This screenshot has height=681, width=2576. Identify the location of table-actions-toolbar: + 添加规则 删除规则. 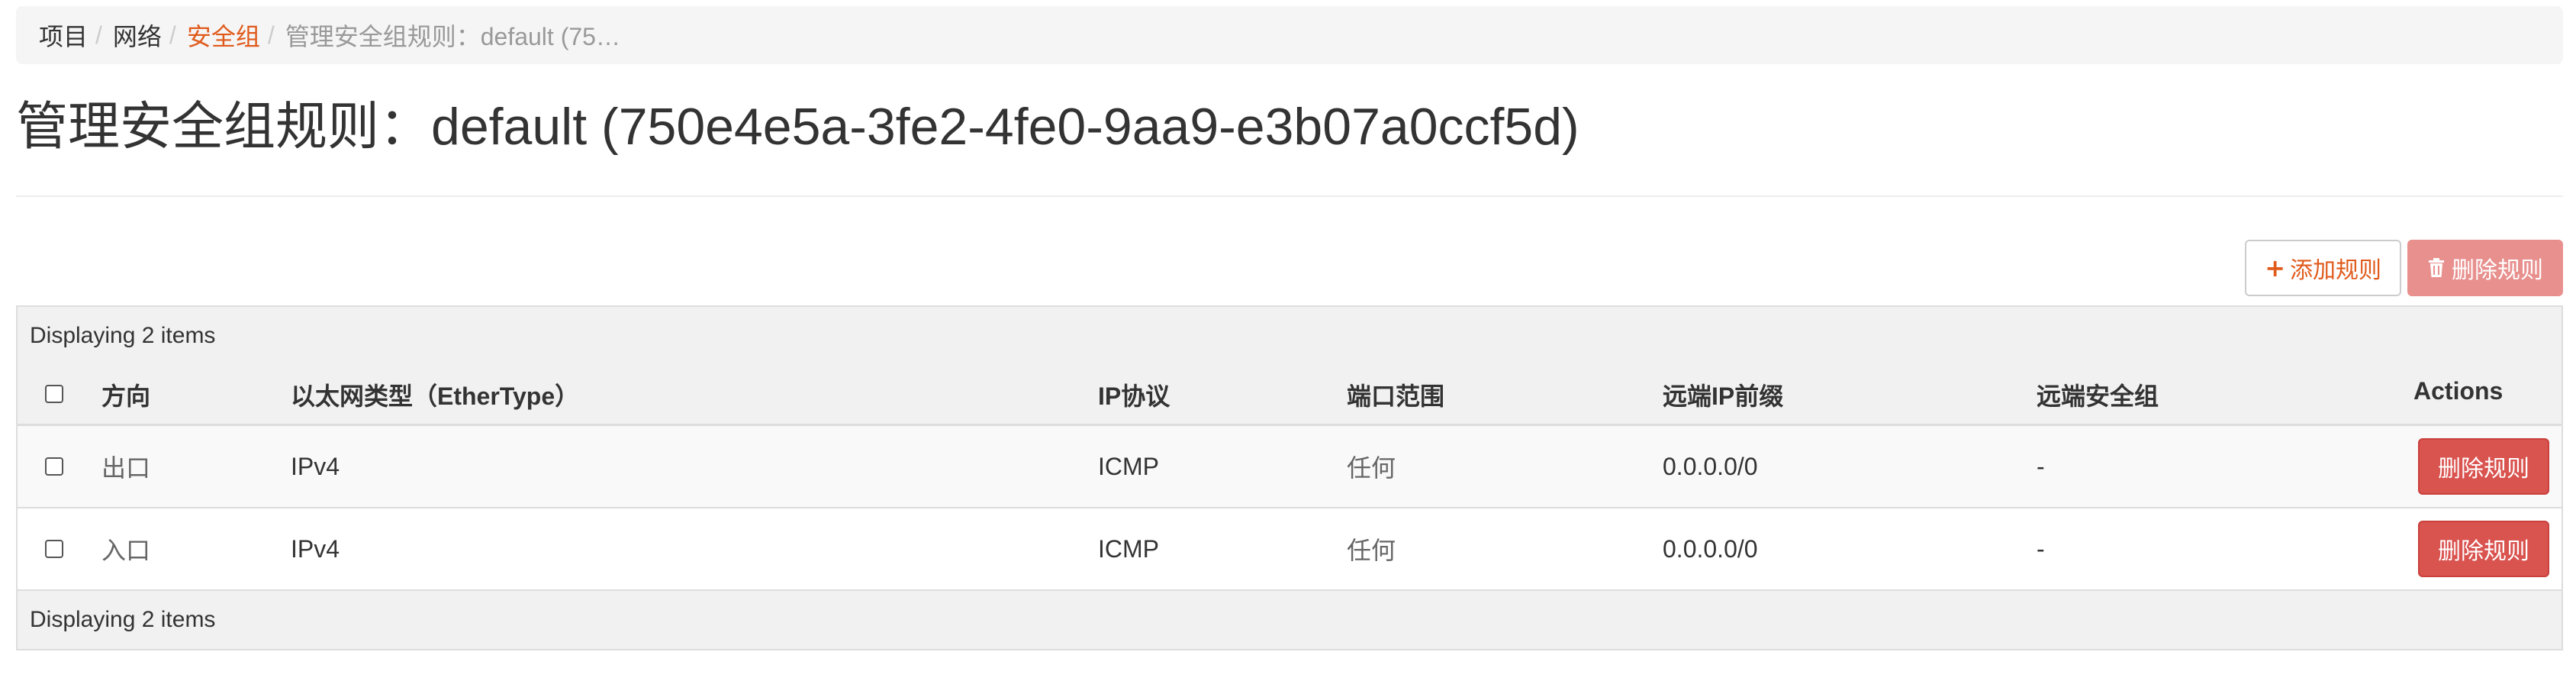
(1289, 268).